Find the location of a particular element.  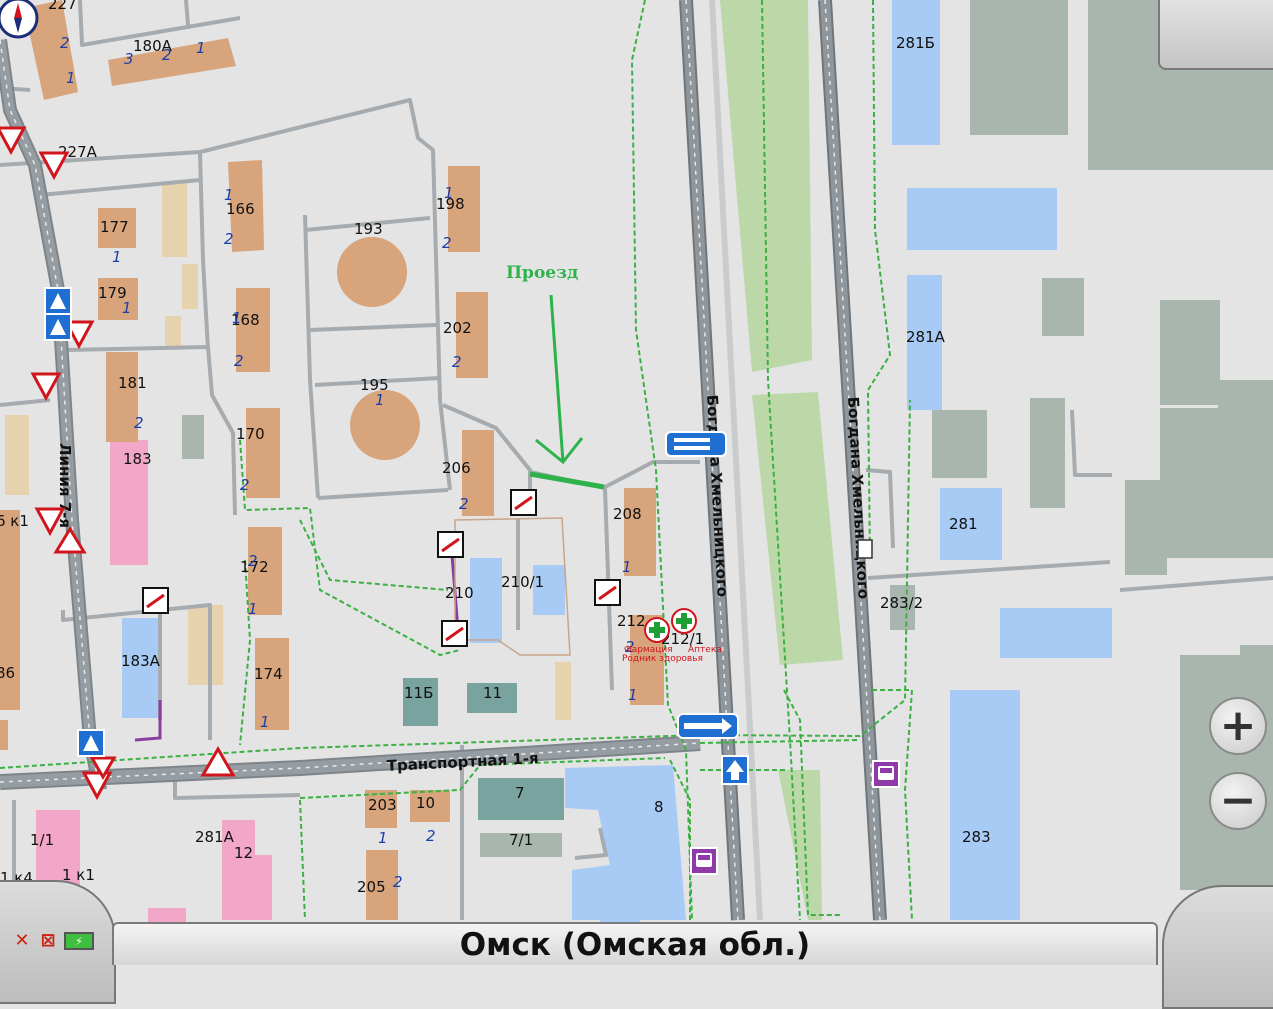

house-label: 10 is located at coordinates (425, 803).